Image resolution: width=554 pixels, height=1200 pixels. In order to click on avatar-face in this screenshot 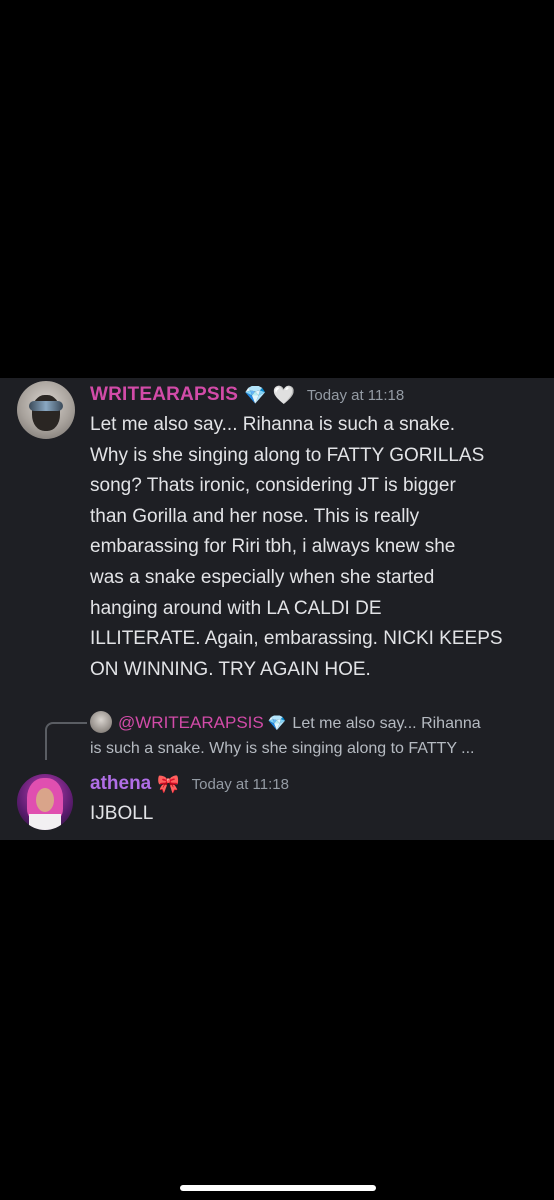, I will do `click(45, 800)`.